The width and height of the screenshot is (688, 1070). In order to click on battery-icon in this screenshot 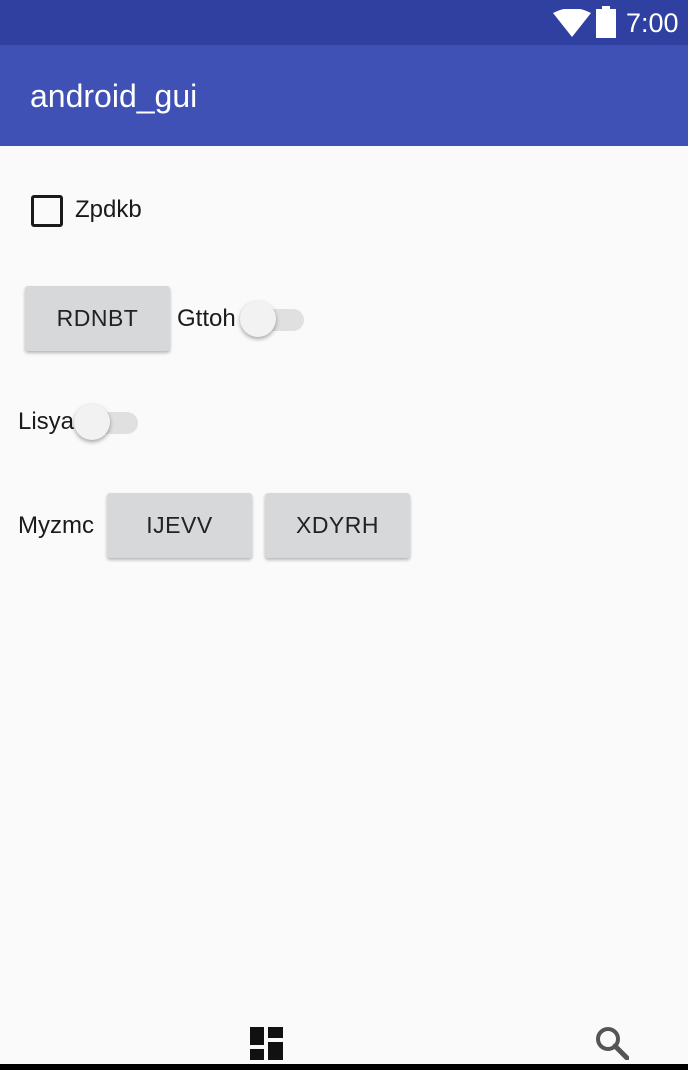, I will do `click(606, 22)`.